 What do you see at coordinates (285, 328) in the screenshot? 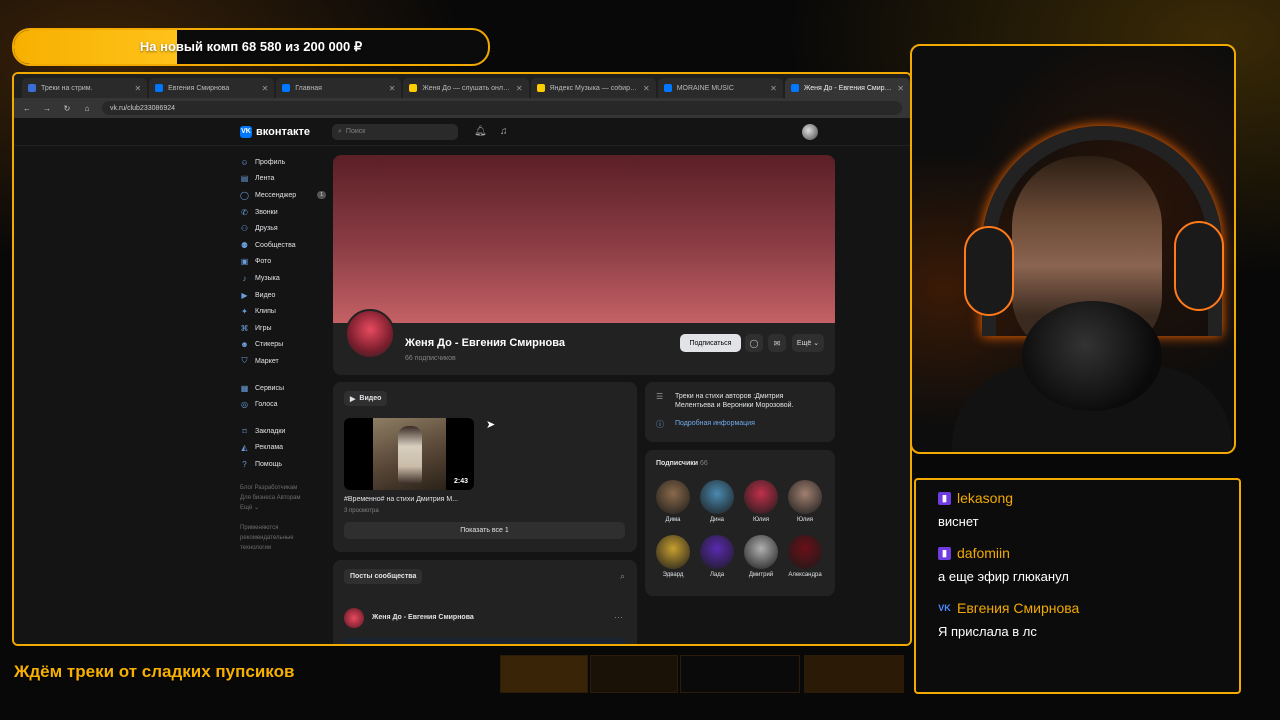
I see `sidebar-item: ⌘ Игры` at bounding box center [285, 328].